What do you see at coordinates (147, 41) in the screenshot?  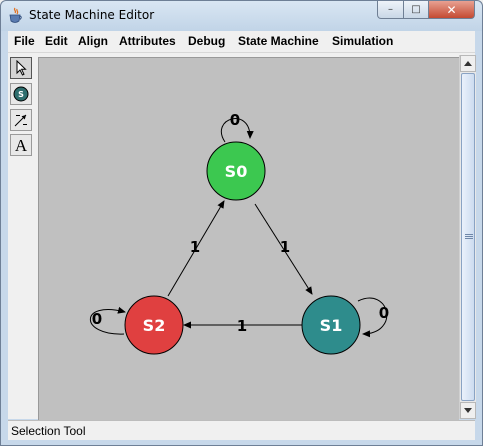 I see `menu-attributes: Attributes` at bounding box center [147, 41].